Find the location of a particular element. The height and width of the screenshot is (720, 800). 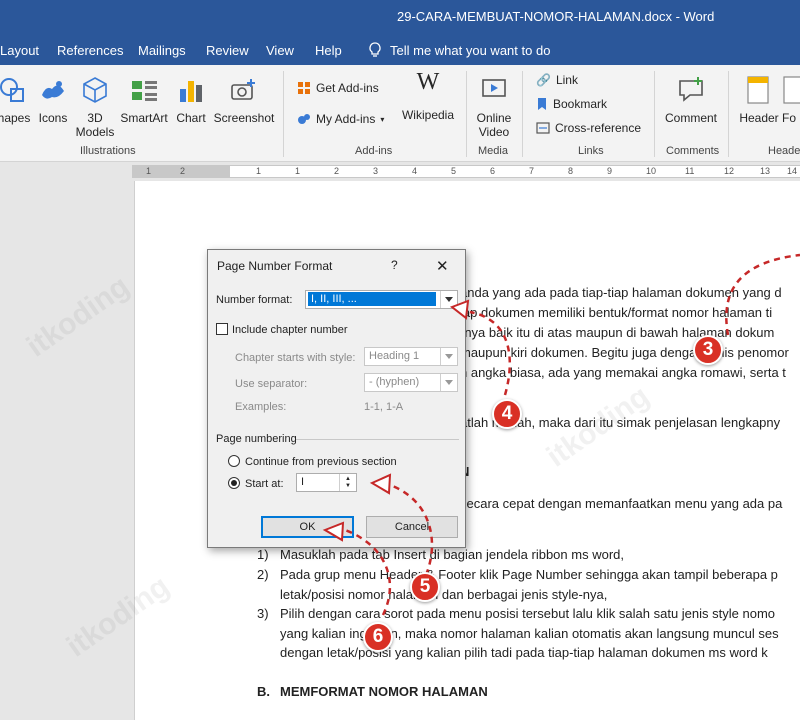

step-marker-5: 5 is located at coordinates (425, 587).